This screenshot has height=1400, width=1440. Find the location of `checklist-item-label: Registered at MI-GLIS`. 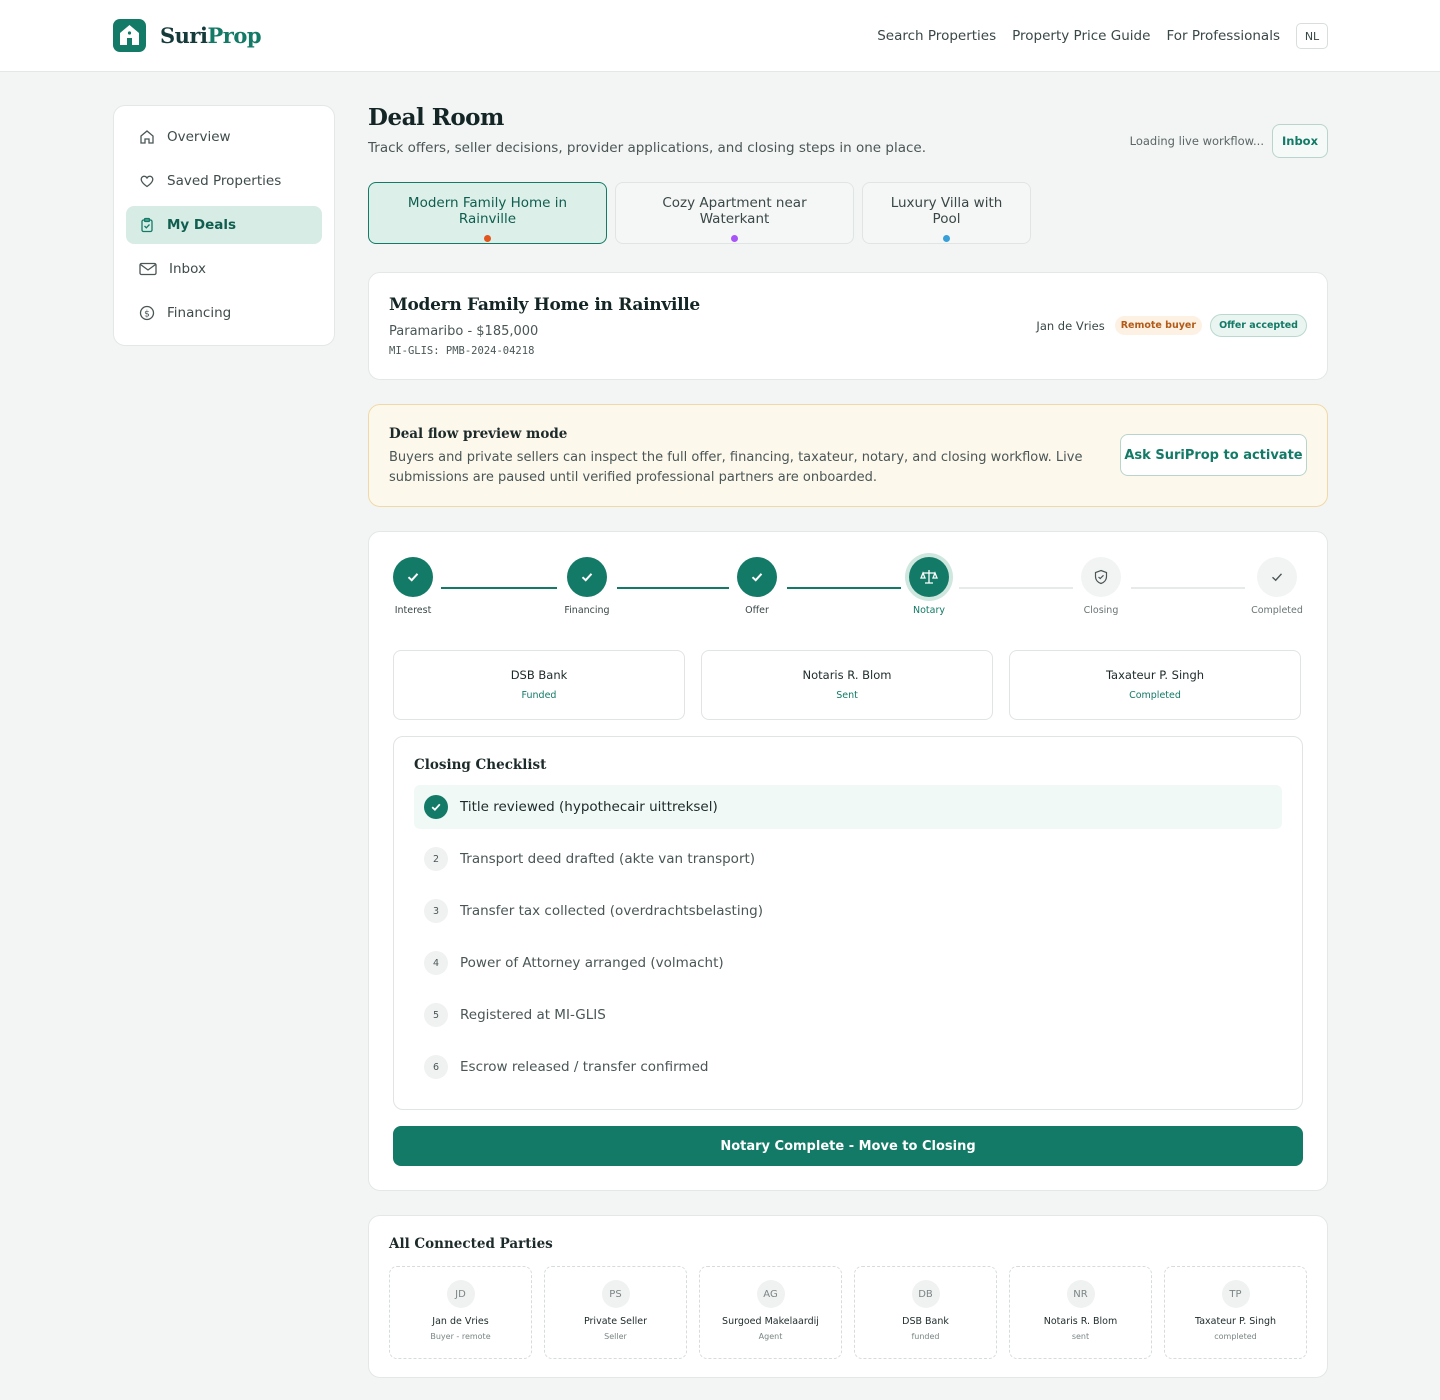

checklist-item-label: Registered at MI-GLIS is located at coordinates (533, 1015).